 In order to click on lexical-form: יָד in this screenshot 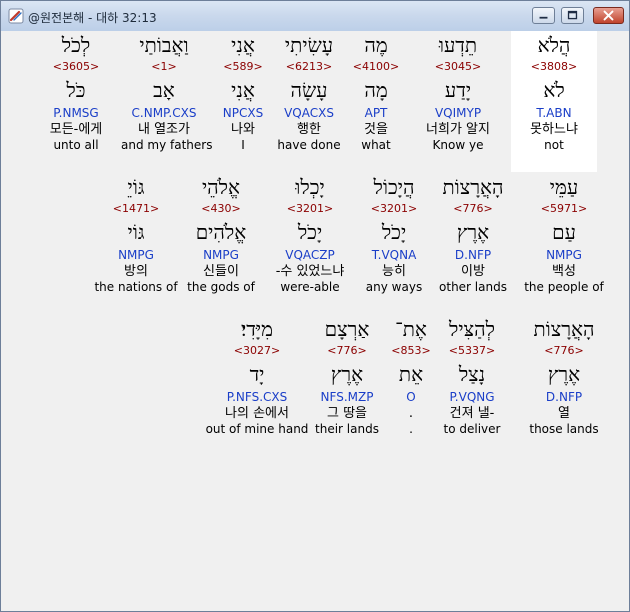, I will do `click(257, 374)`.